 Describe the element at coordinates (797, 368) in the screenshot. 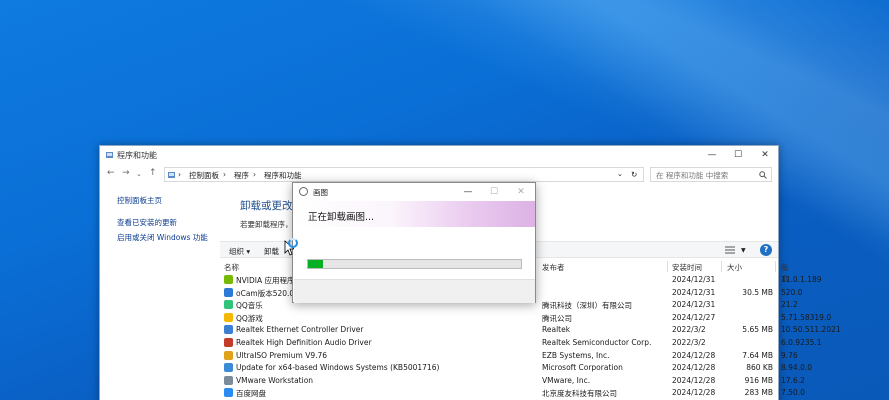

I see `program-version: 8.94.0.0` at that location.